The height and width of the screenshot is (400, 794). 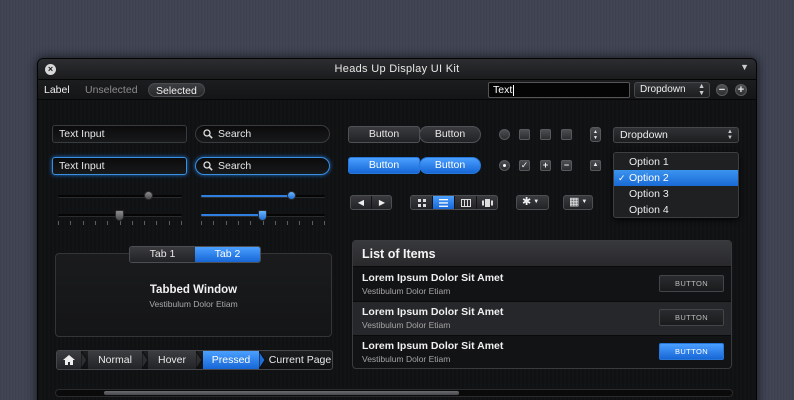 What do you see at coordinates (119, 166) in the screenshot?
I see `text-input-focused: Text Input` at bounding box center [119, 166].